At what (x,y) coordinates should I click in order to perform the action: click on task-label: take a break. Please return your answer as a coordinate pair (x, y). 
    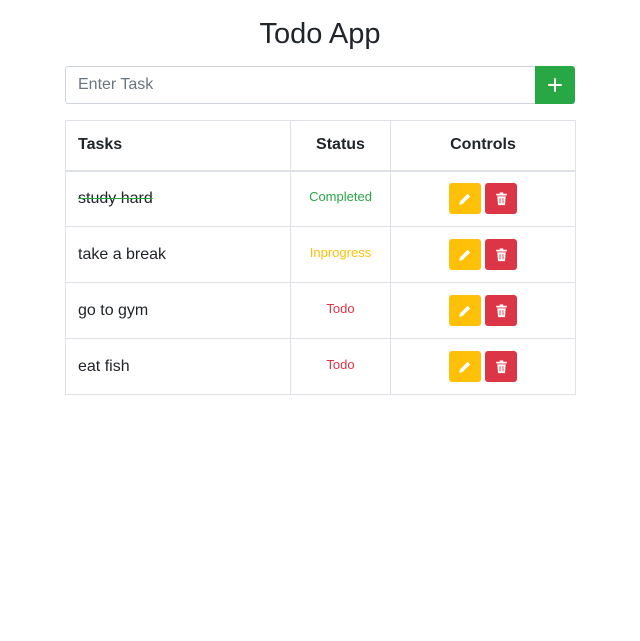
    Looking at the image, I should click on (122, 254).